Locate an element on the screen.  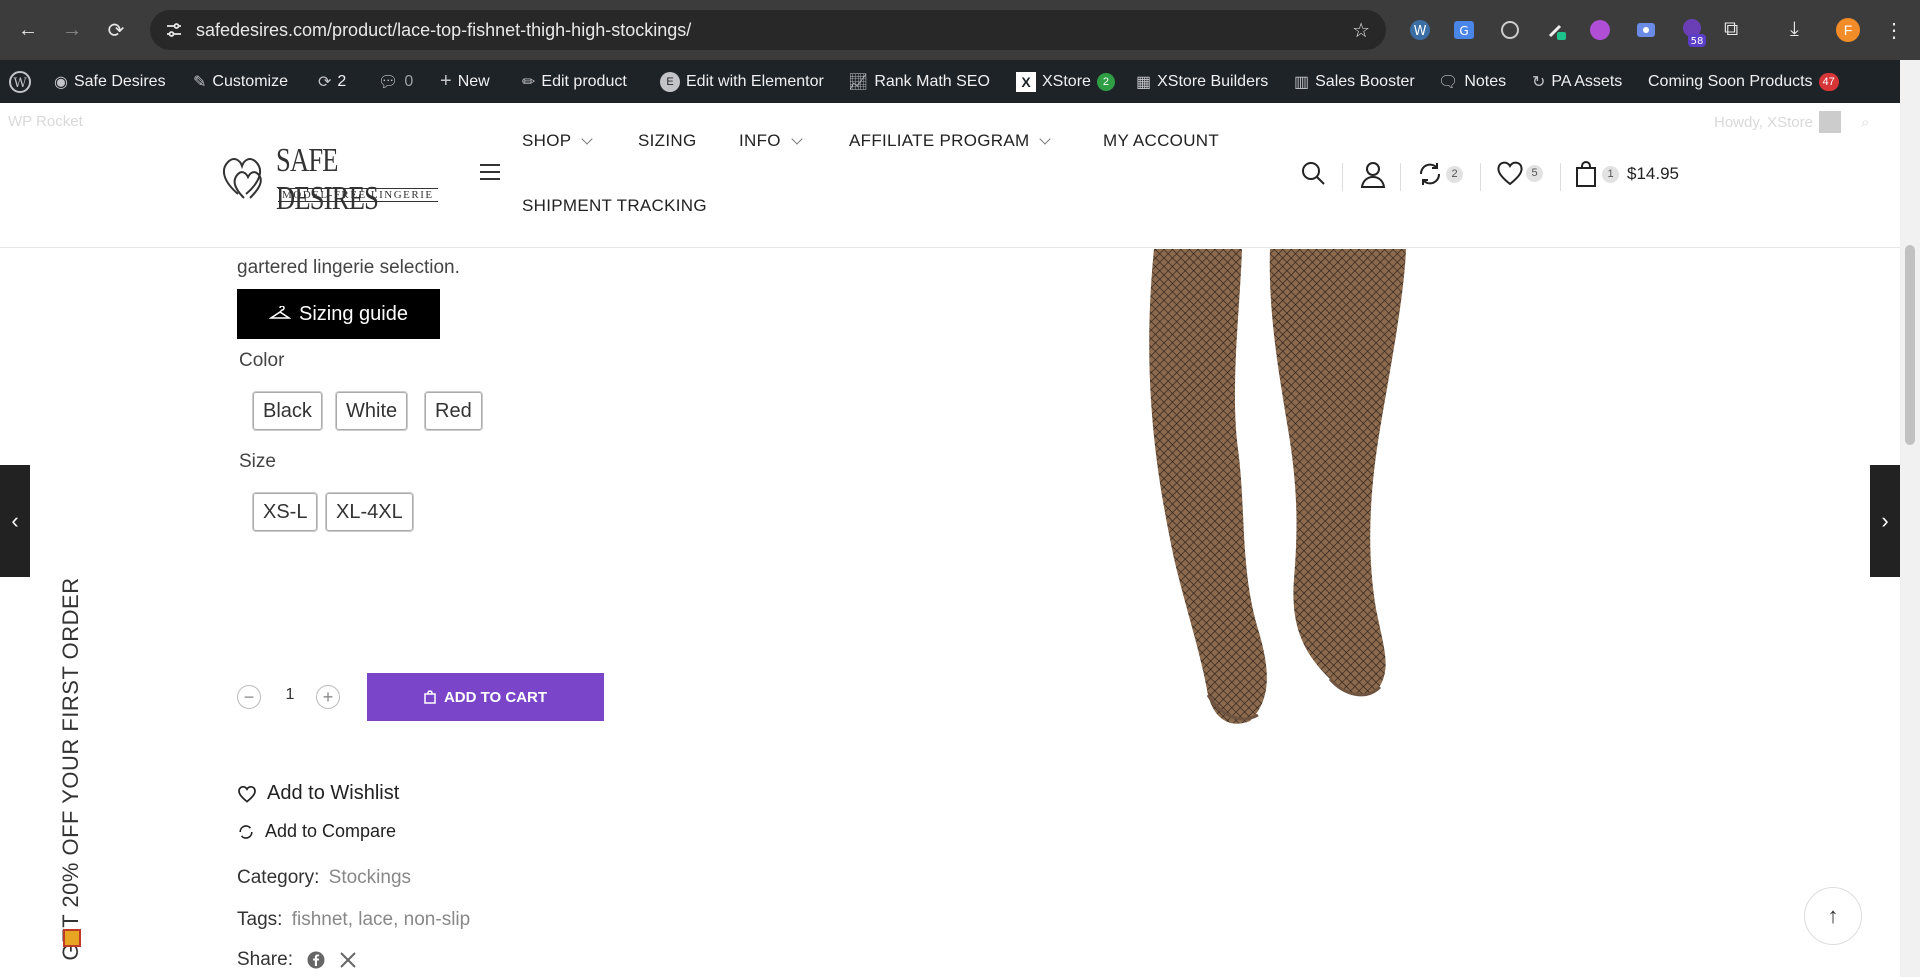
brain-extension-icon is located at coordinates (1600, 30).